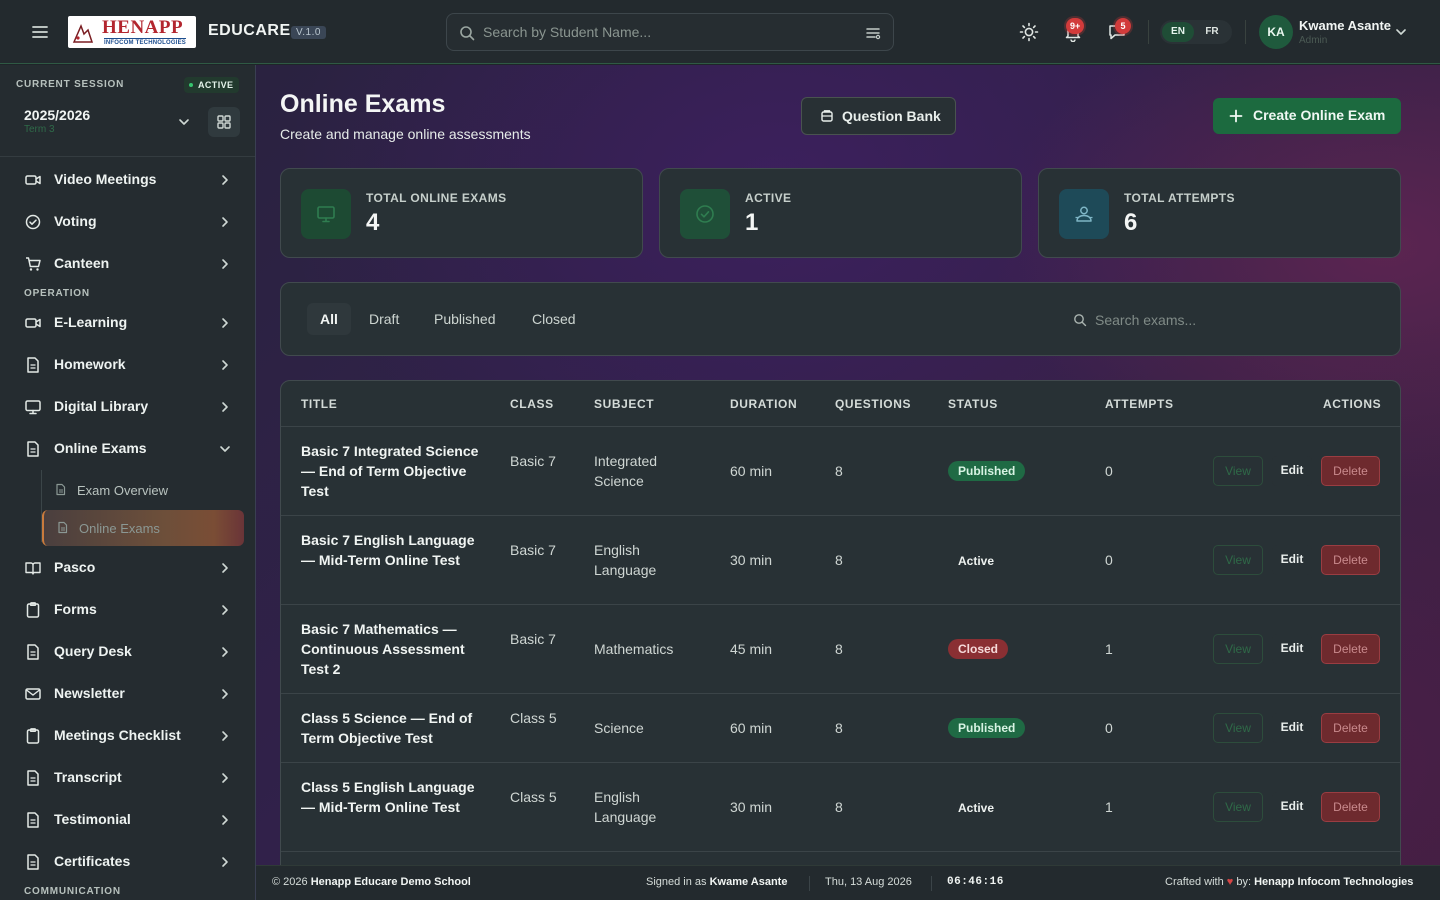 The height and width of the screenshot is (900, 1440). Describe the element at coordinates (1139, 404) in the screenshot. I see `column-header-attempts: ATTEMPTS` at that location.